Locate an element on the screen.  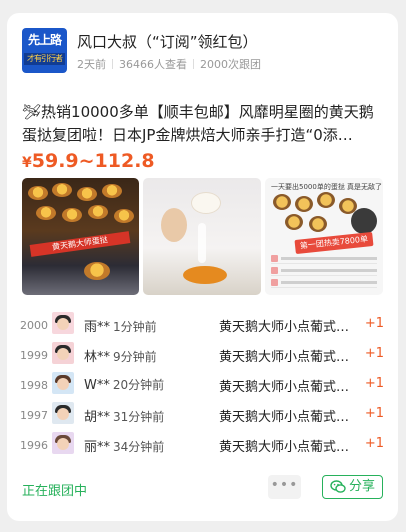
list-item: 1999 林** 9分钟前 黄天鹅大师小点葡式蛋挞 +1 is located at coordinates (202, 356).